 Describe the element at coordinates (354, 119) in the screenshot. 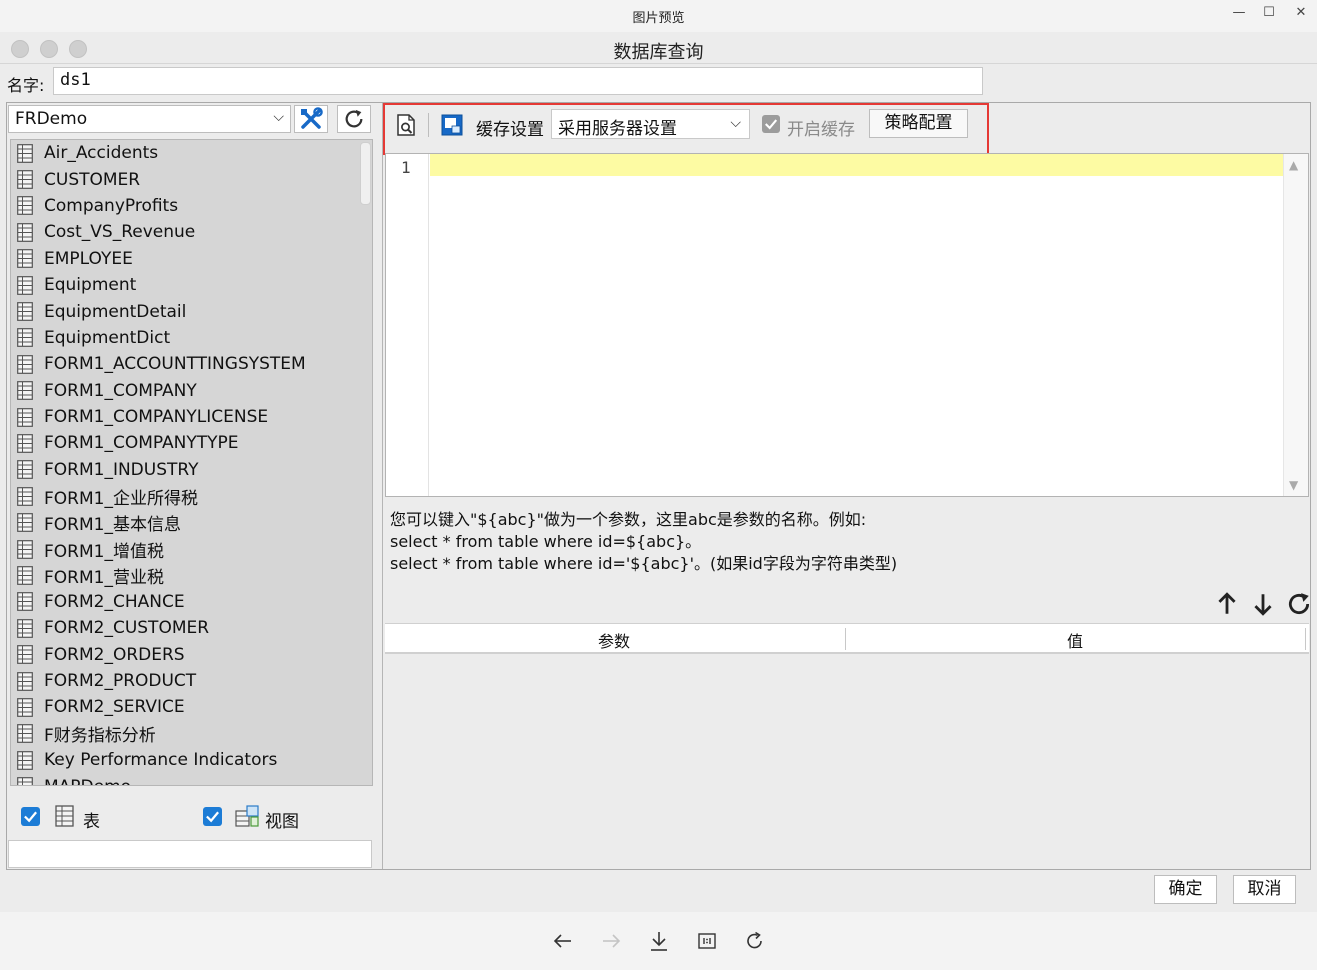

I see `refresh-tables-button` at that location.